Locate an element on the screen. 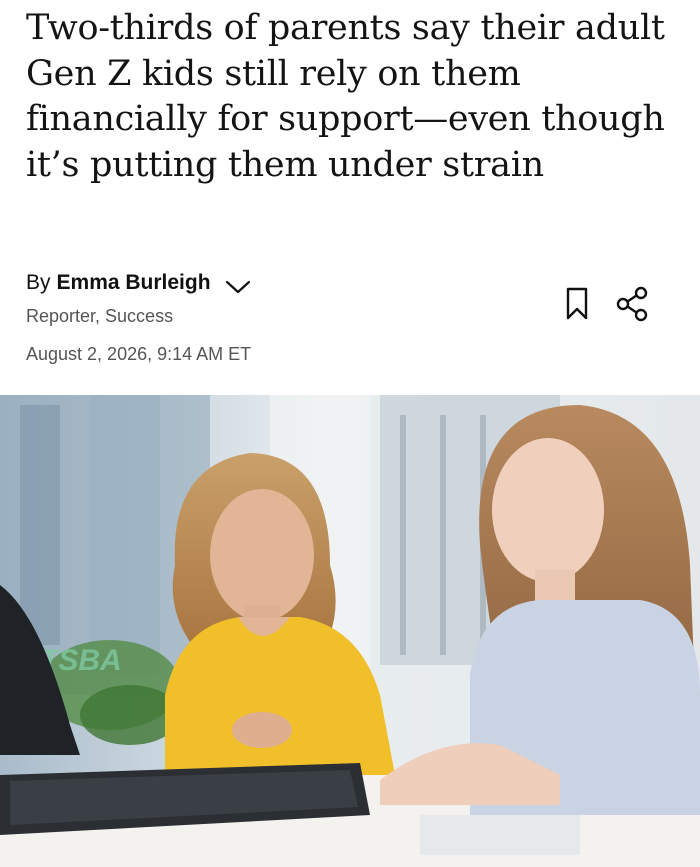 The image size is (700, 867). author-name: Emma Burleigh is located at coordinates (134, 283).